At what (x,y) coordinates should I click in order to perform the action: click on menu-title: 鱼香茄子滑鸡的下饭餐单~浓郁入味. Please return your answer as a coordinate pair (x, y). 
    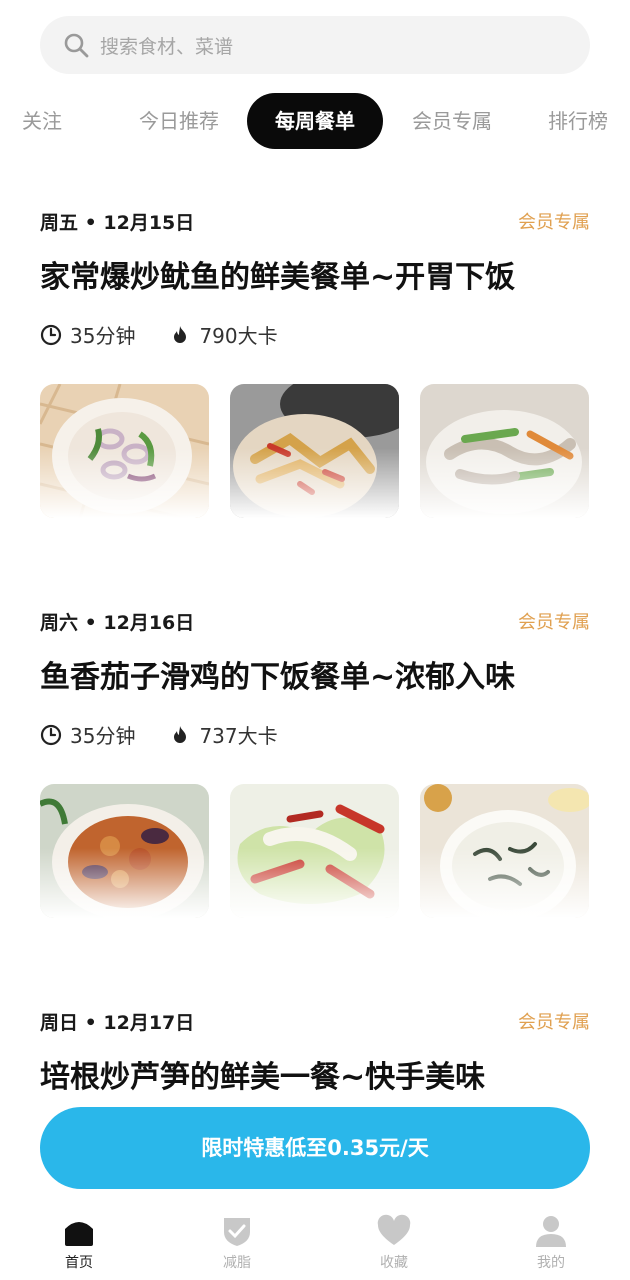
    Looking at the image, I should click on (278, 677).